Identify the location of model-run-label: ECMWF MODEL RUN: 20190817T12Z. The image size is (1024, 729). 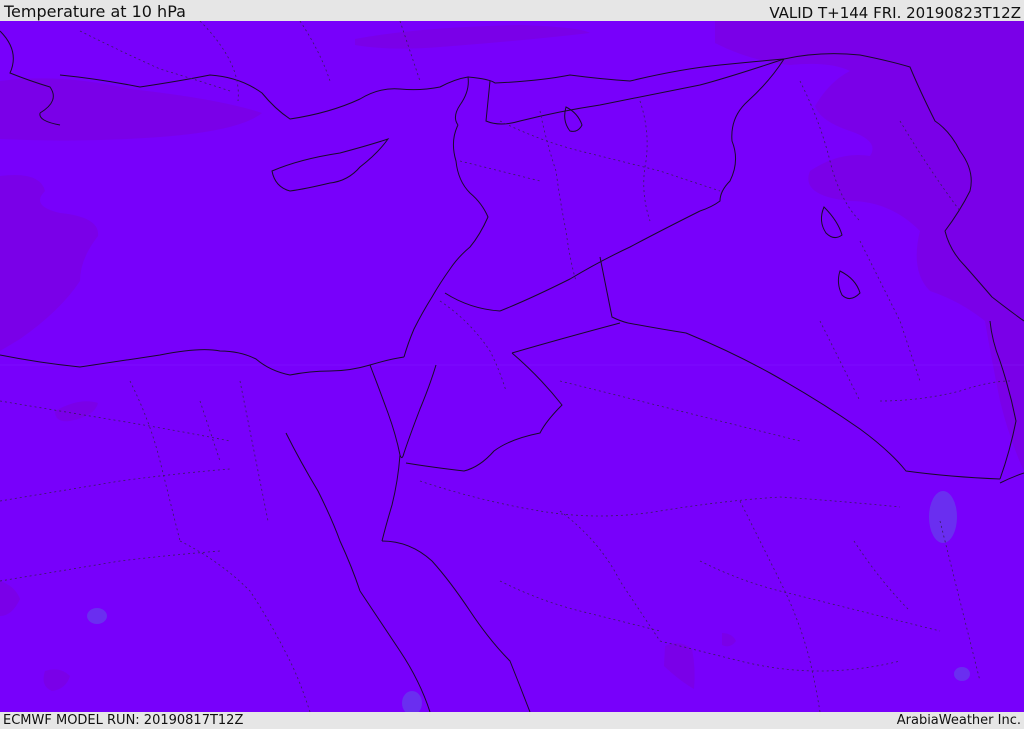
(123, 720).